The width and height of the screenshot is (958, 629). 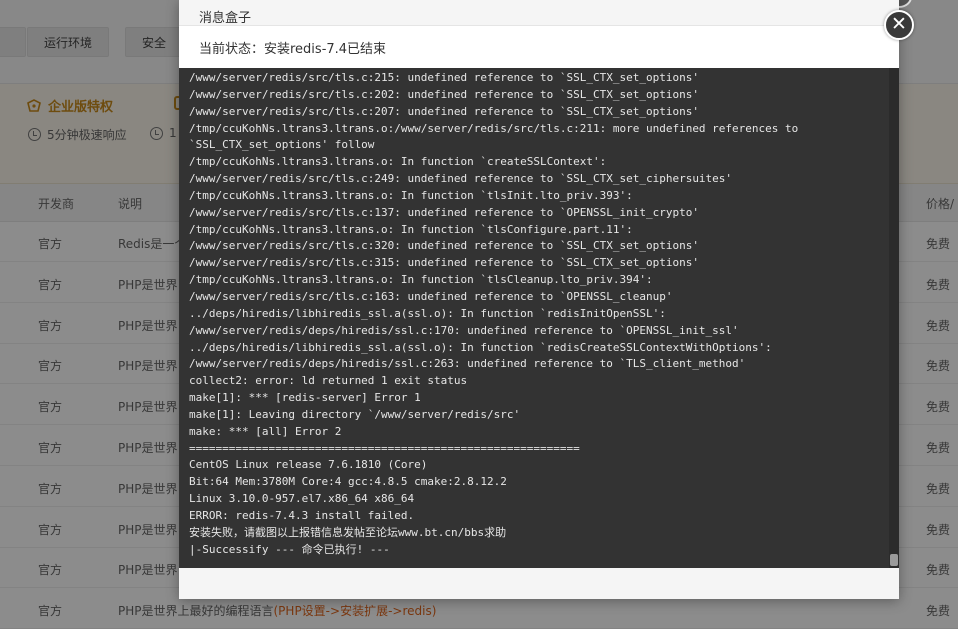 I want to click on log-line: ERROR: redis-7.4.3 install failed., so click(x=302, y=515).